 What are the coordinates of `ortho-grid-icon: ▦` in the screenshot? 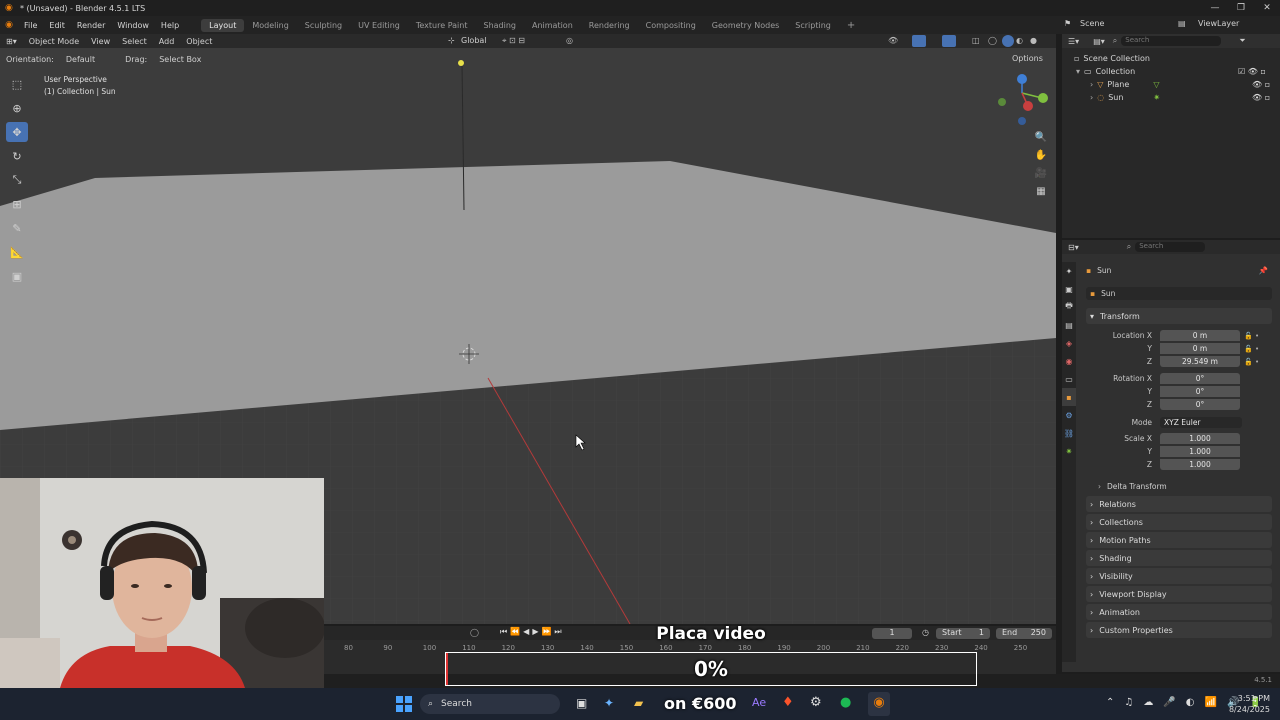 It's located at (1041, 191).